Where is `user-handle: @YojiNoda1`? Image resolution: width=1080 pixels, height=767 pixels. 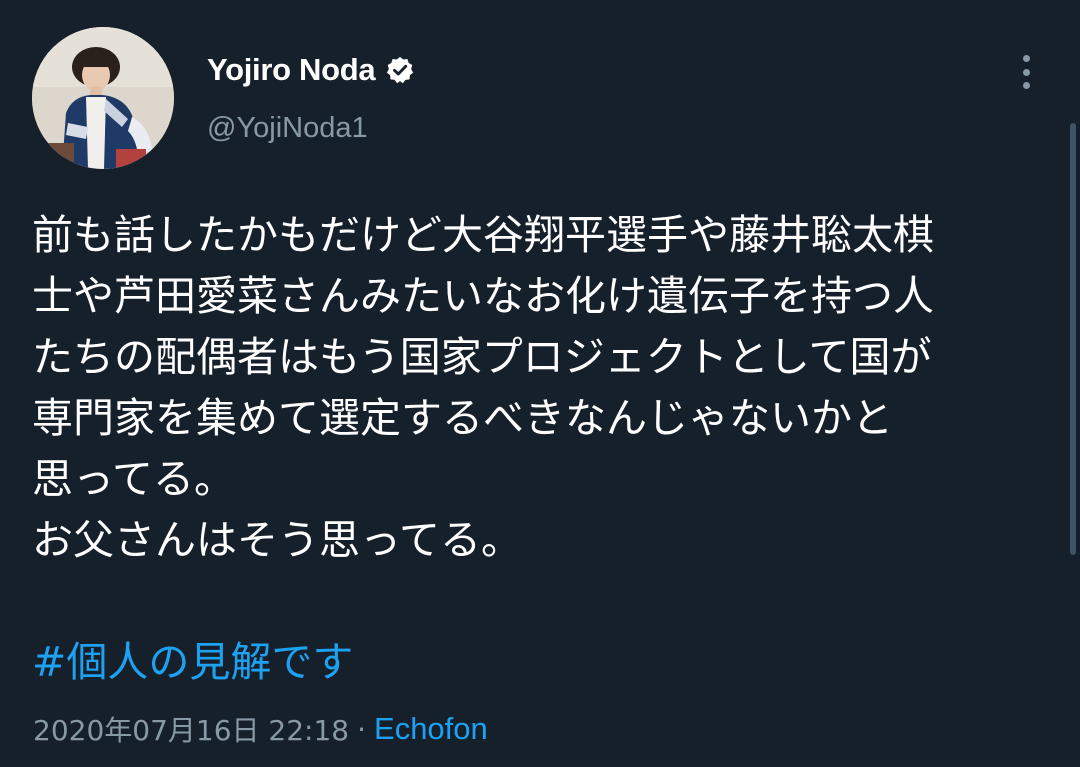 user-handle: @YojiNoda1 is located at coordinates (287, 128).